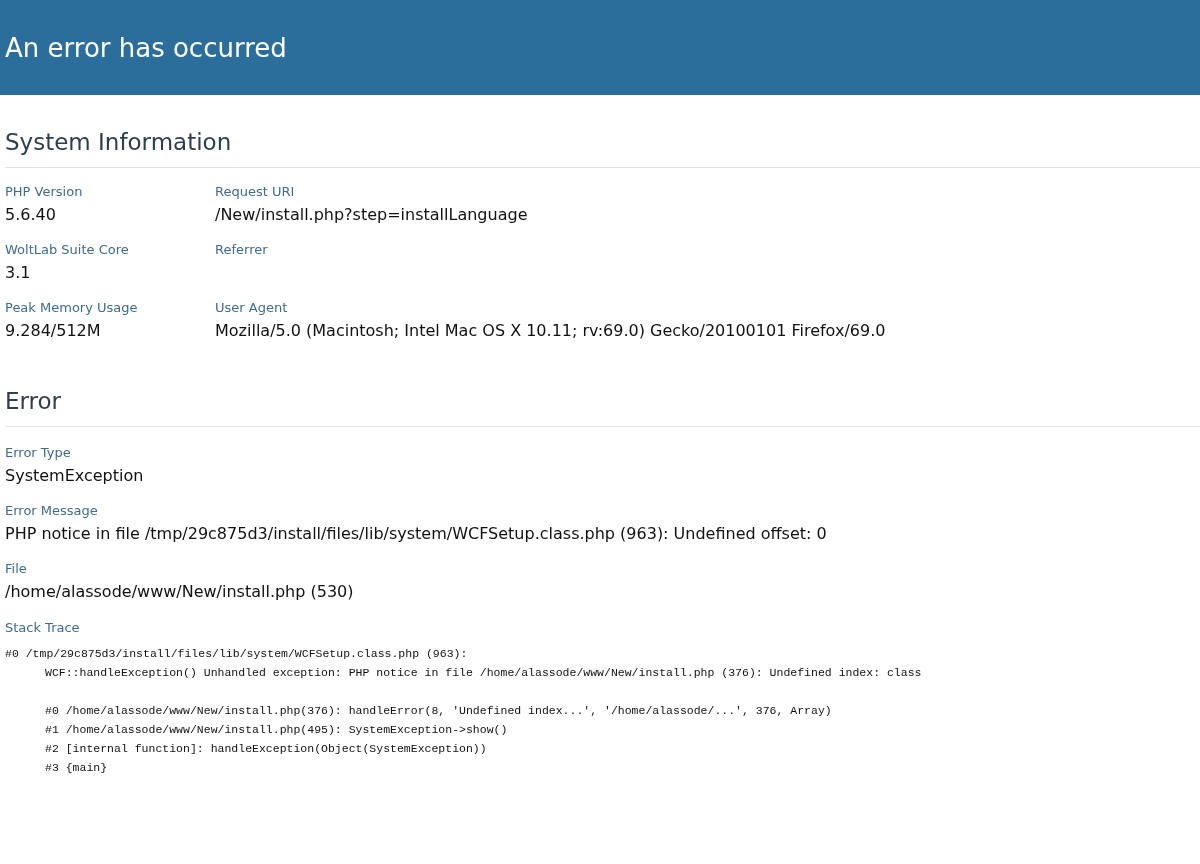 The width and height of the screenshot is (1200, 864). I want to click on field-label: Referrer, so click(242, 250).